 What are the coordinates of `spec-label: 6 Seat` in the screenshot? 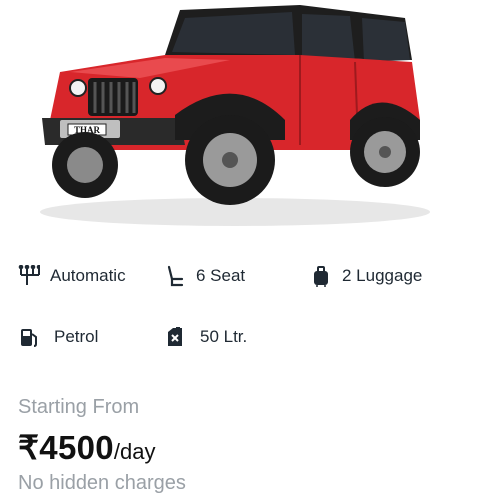 It's located at (221, 275).